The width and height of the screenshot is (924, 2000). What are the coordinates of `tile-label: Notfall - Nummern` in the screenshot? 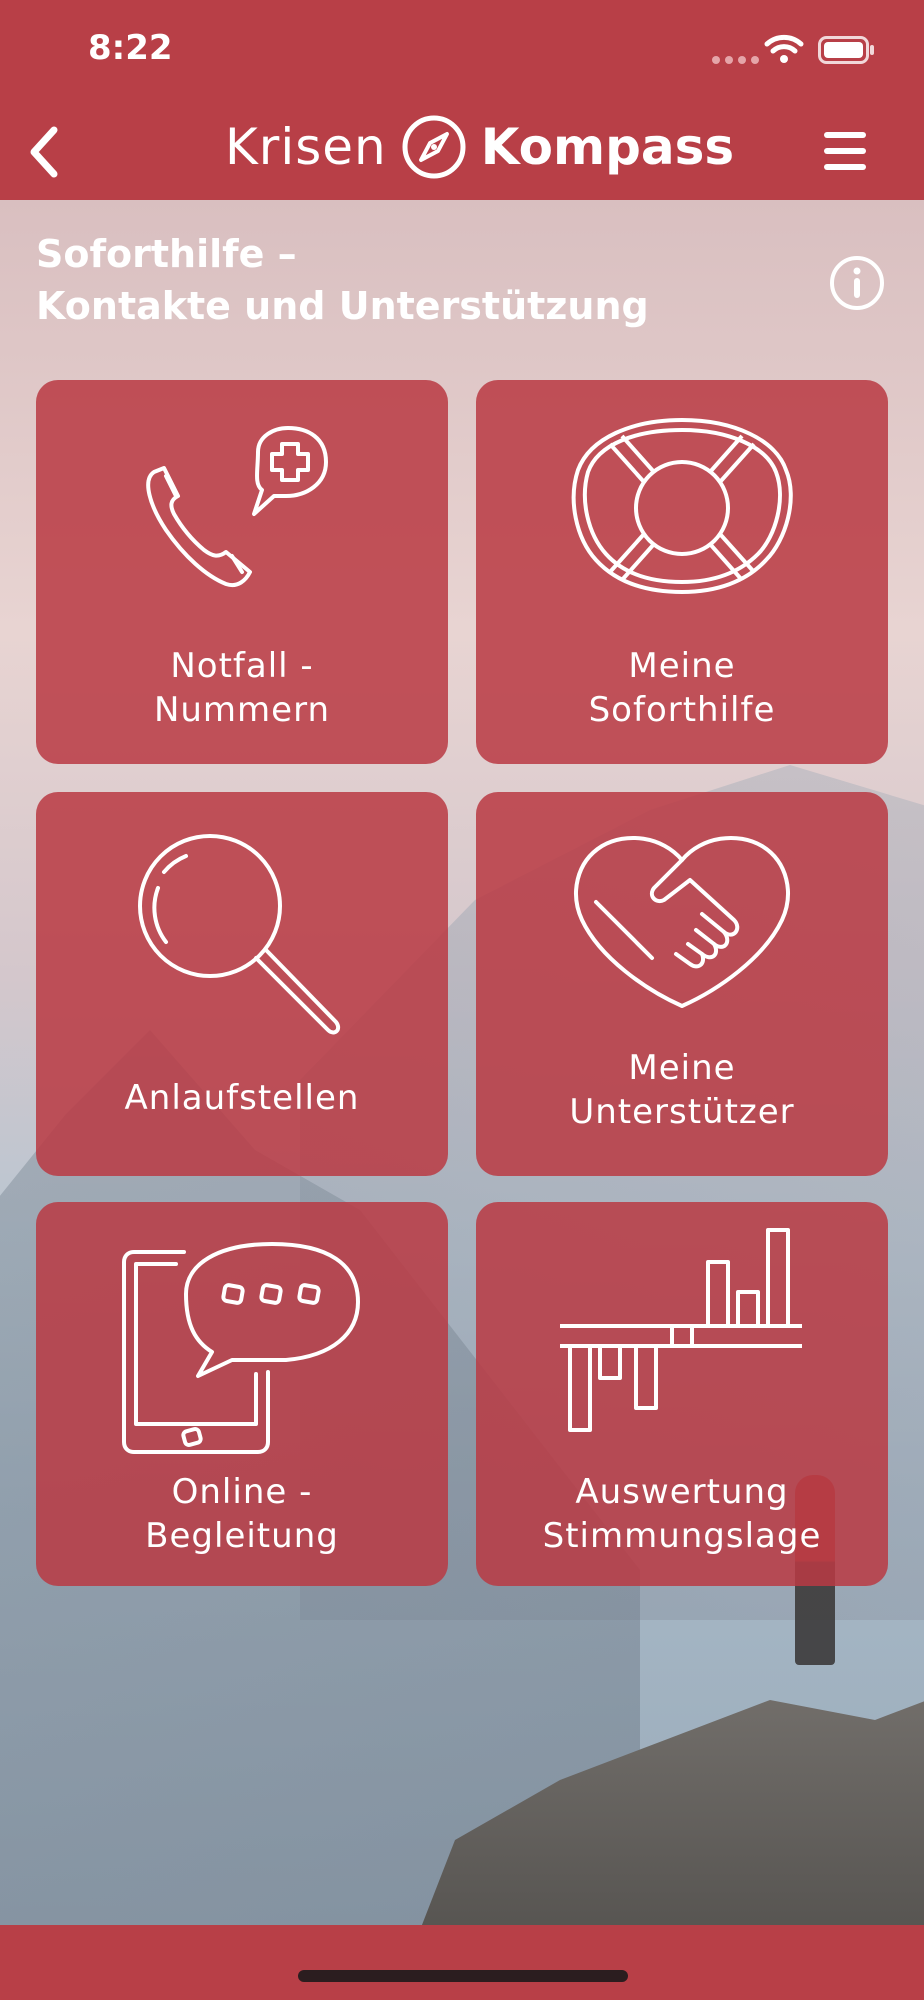 It's located at (242, 688).